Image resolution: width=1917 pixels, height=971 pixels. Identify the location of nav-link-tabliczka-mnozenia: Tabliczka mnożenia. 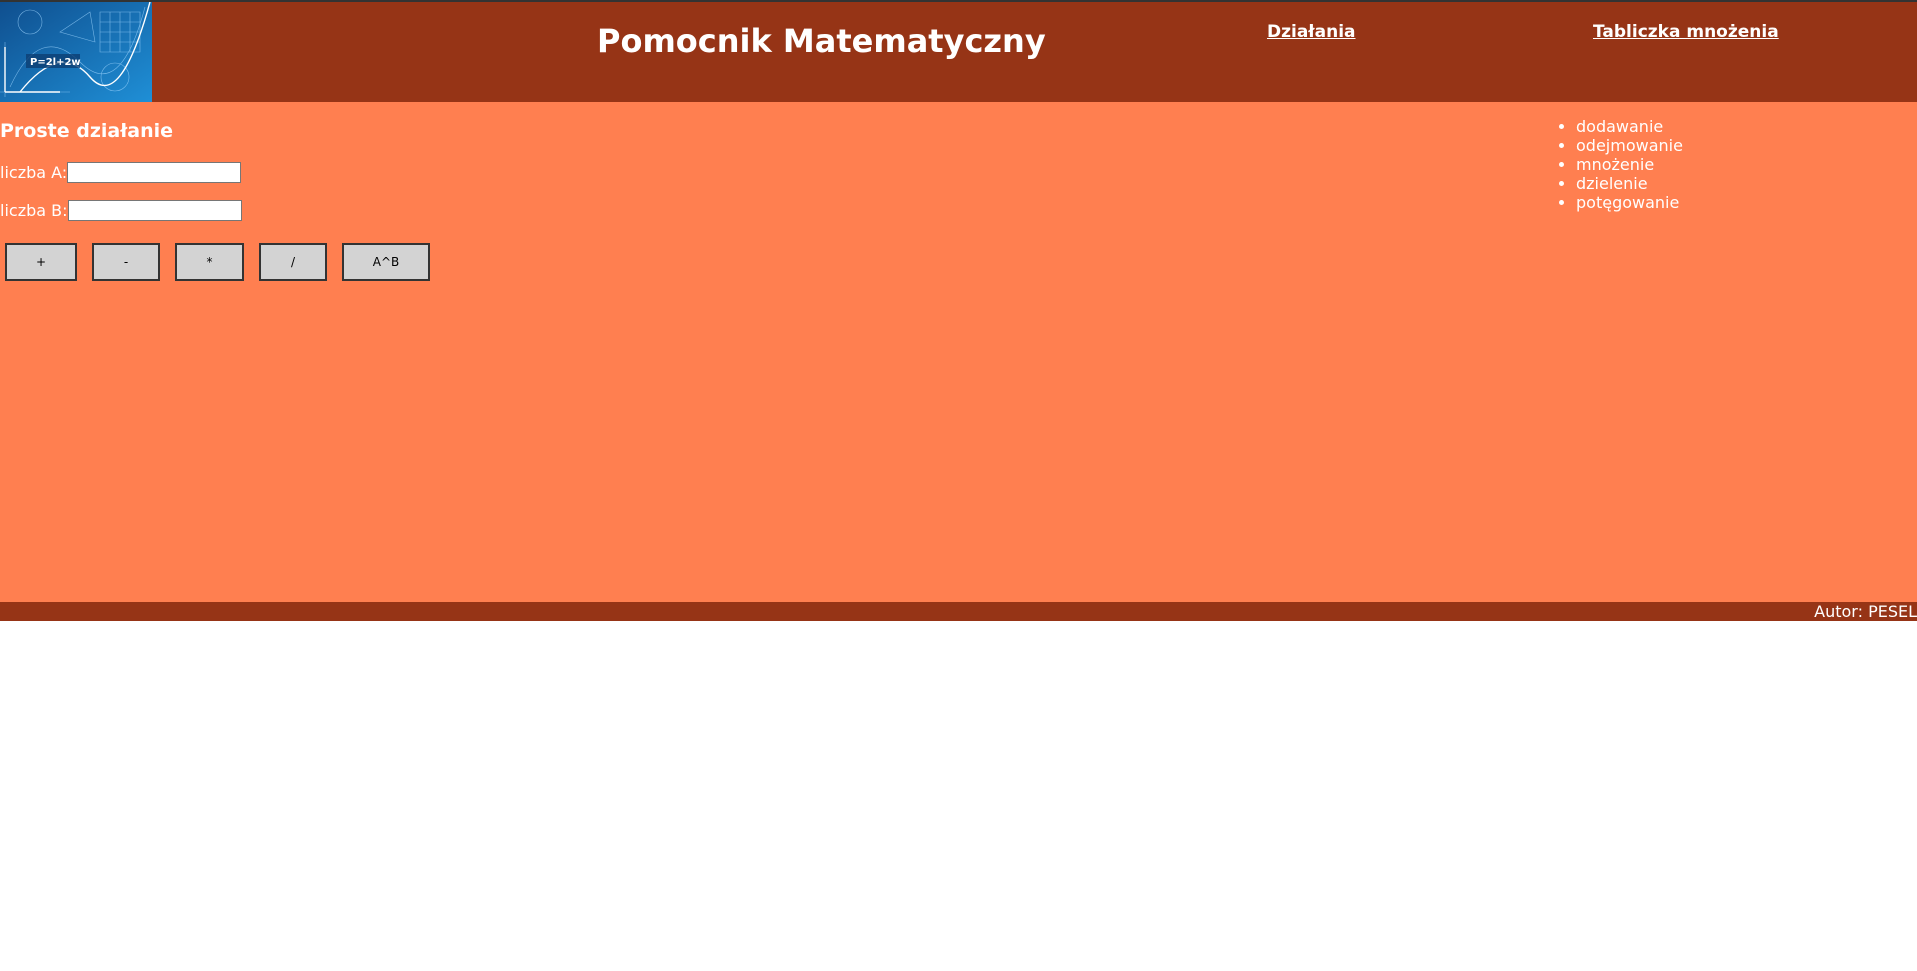
(1686, 32).